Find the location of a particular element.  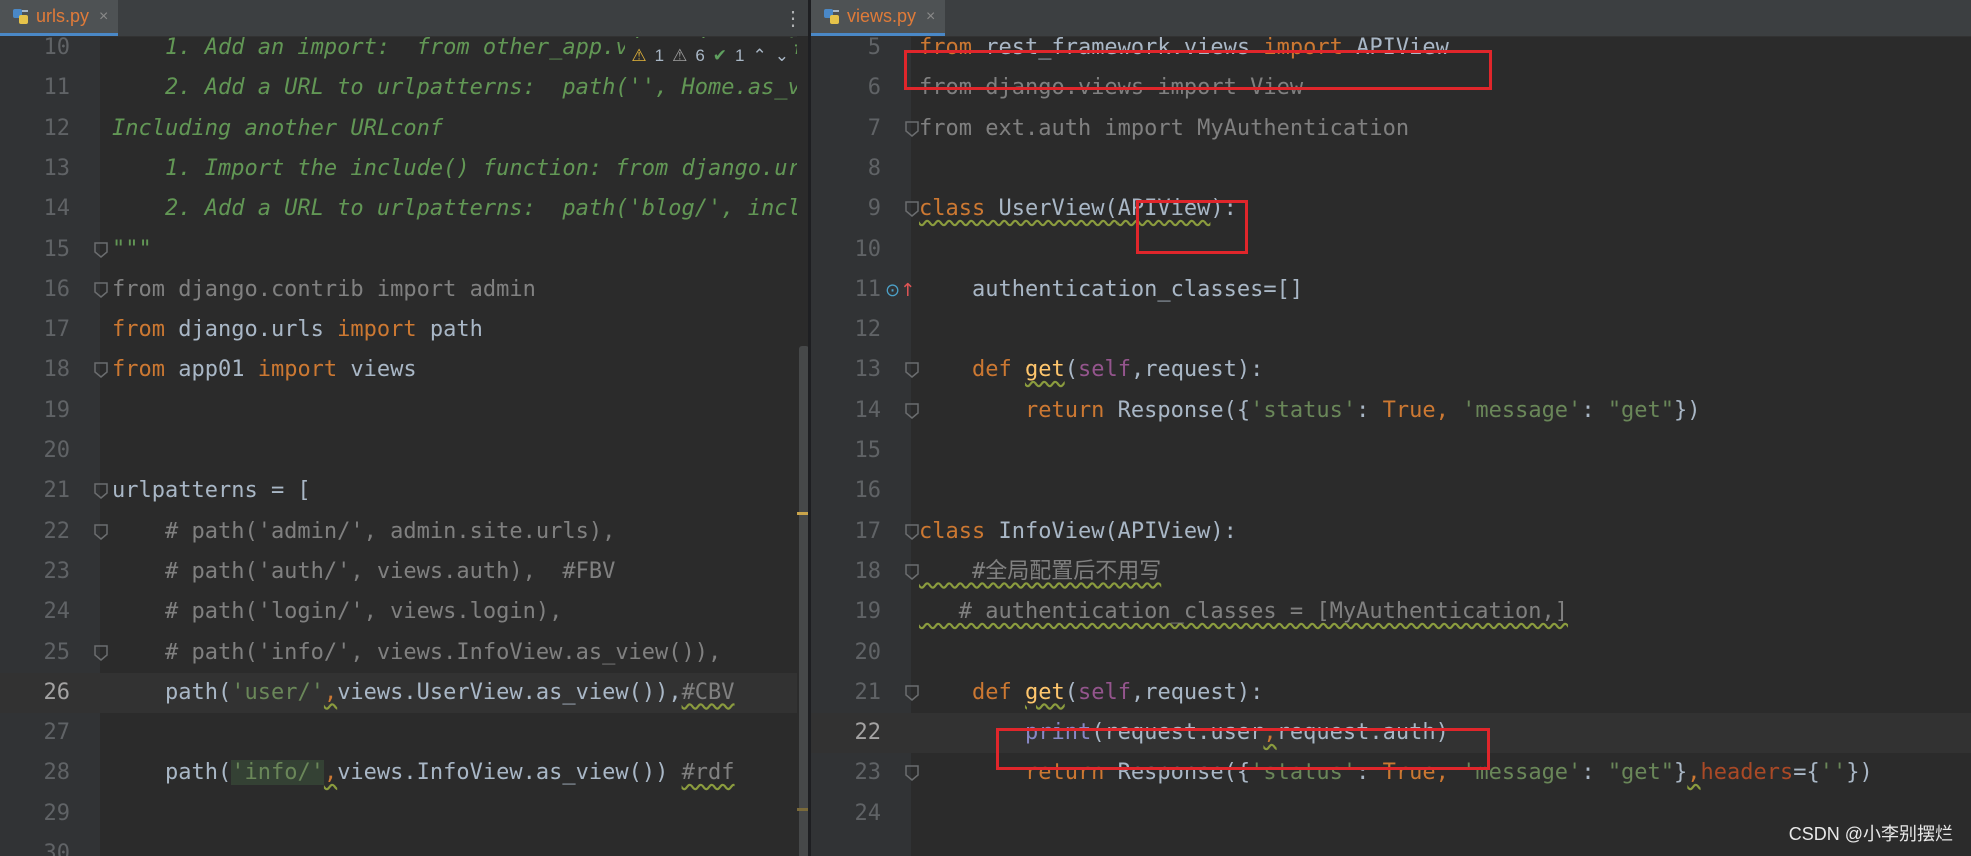

code-token: # path('login/', views.login), is located at coordinates (337, 612).